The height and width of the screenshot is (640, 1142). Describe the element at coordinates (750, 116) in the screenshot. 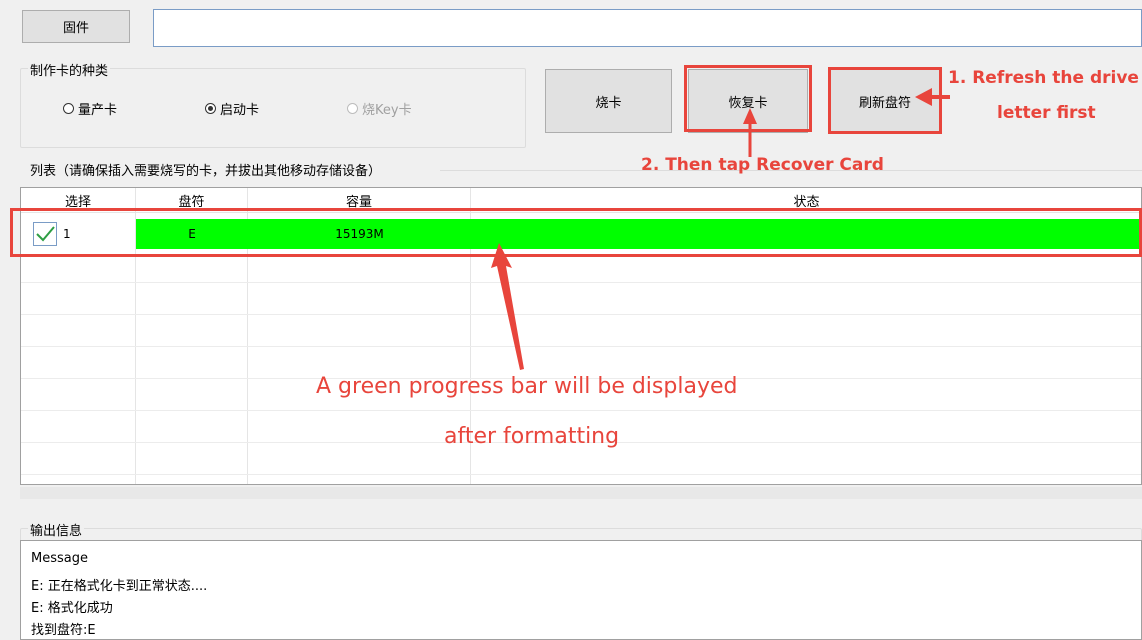

I see `arrow-recover-head-icon` at that location.